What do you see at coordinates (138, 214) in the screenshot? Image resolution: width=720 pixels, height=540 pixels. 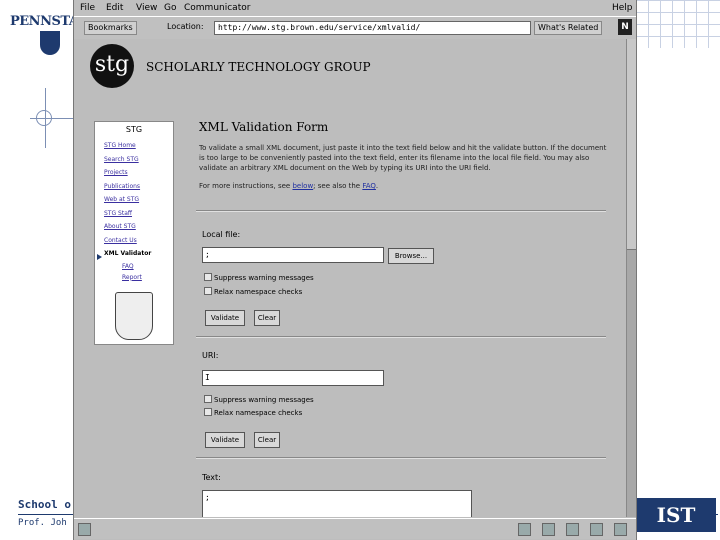 I see `sidebar-link-staff: STG Staff` at bounding box center [138, 214].